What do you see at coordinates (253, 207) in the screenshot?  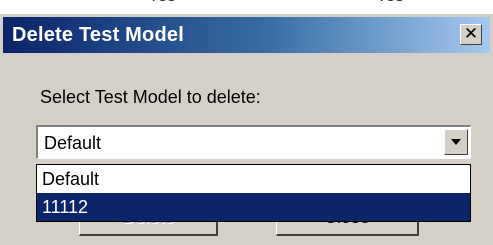 I see `dropdown-option-11112: 11112` at bounding box center [253, 207].